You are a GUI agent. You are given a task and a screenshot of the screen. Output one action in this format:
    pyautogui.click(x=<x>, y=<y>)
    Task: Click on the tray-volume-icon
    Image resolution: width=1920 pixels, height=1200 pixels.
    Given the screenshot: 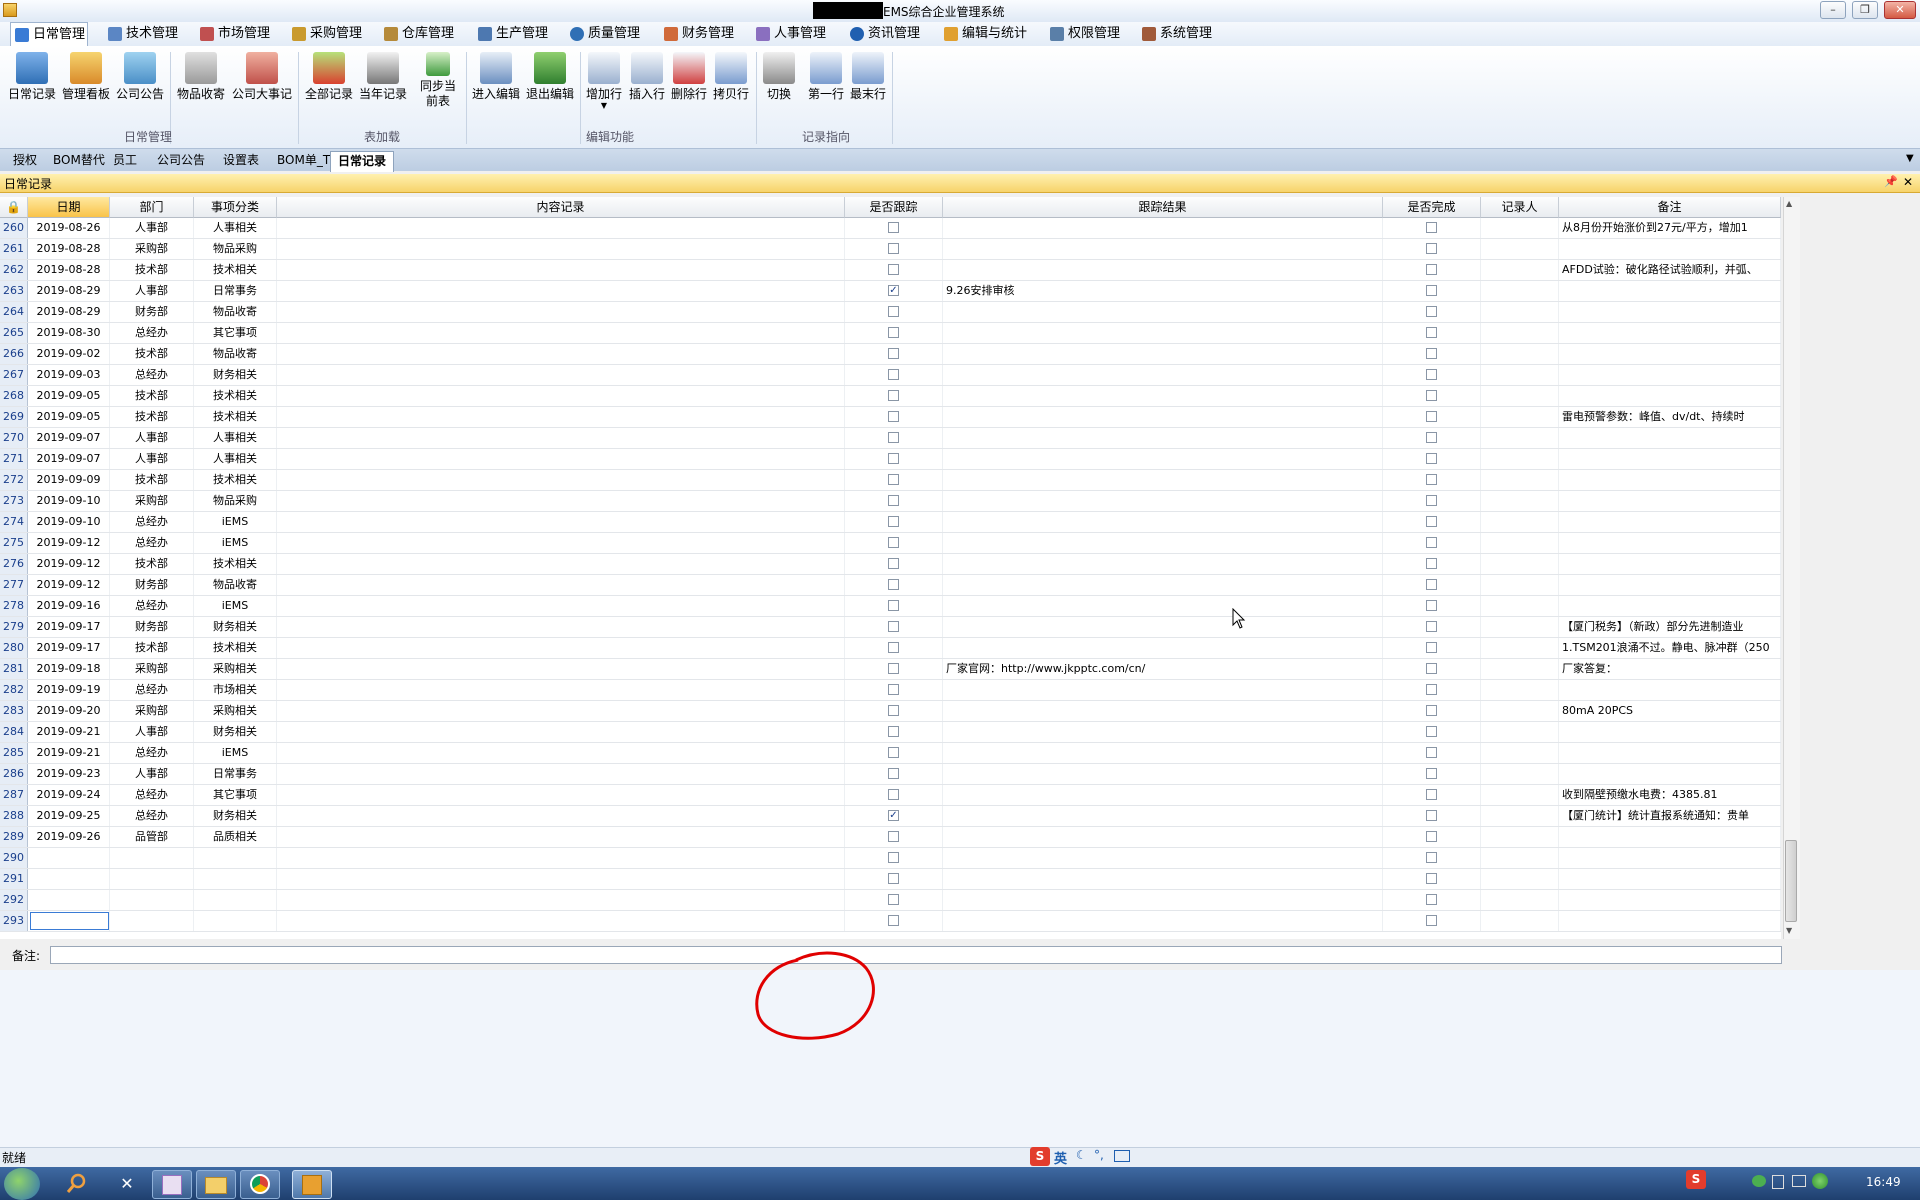 What is the action you would take?
    pyautogui.click(x=1778, y=1182)
    